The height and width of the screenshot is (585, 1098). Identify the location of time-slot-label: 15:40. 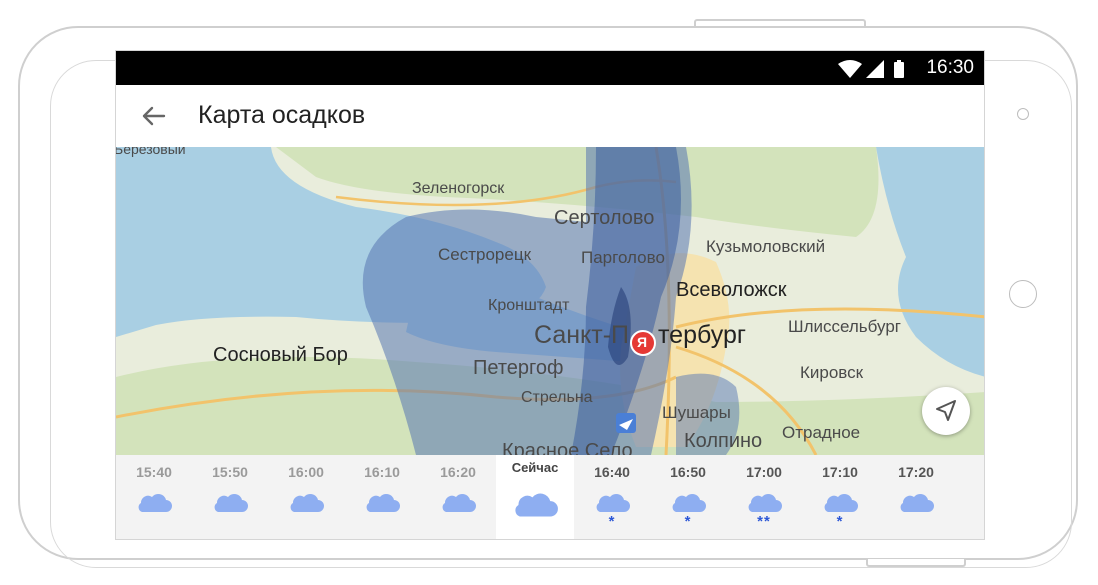
(154, 472).